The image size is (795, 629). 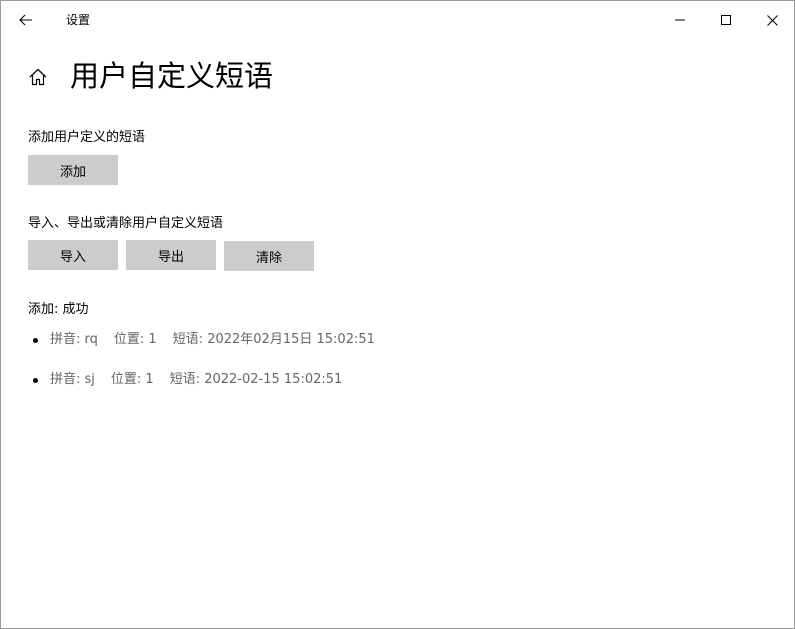 I want to click on io-section-label: 导入、导出或清除用户自定义短语, so click(x=126, y=223).